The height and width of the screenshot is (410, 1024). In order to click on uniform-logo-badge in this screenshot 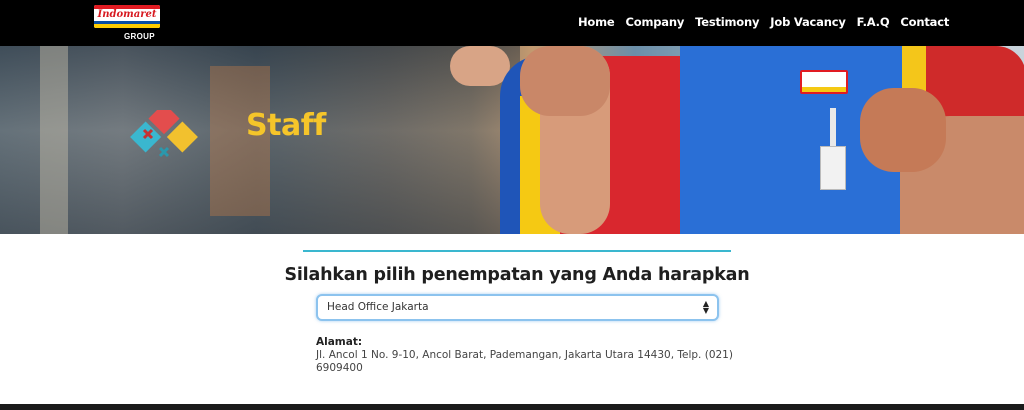, I will do `click(824, 82)`.